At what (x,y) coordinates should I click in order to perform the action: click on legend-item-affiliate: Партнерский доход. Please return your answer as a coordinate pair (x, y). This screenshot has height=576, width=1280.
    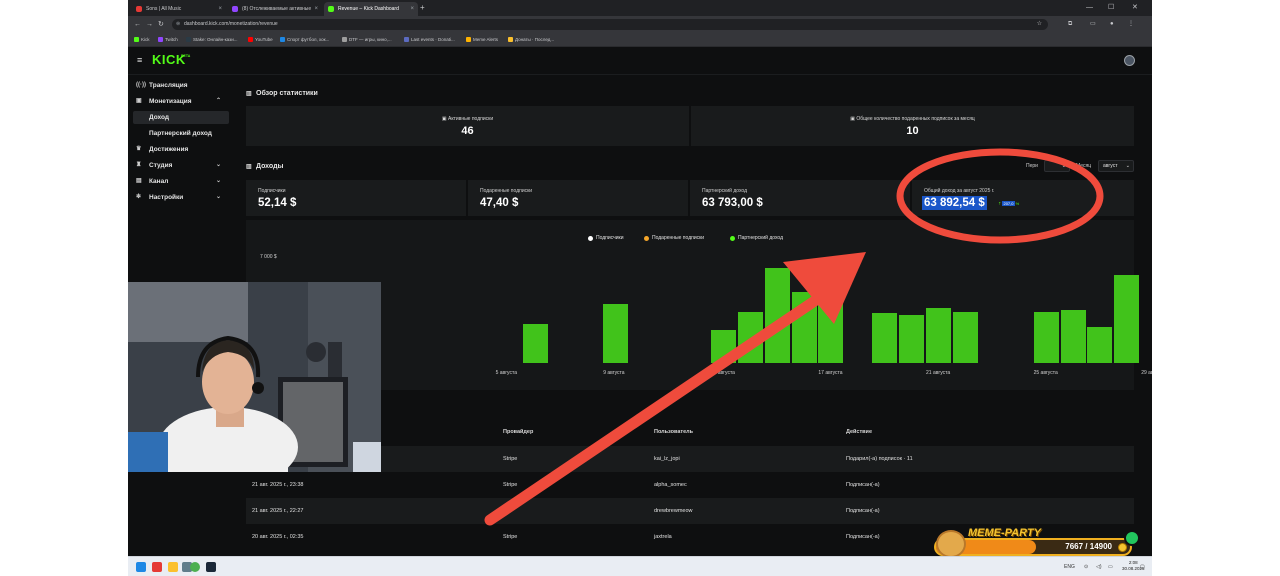
    Looking at the image, I should click on (756, 238).